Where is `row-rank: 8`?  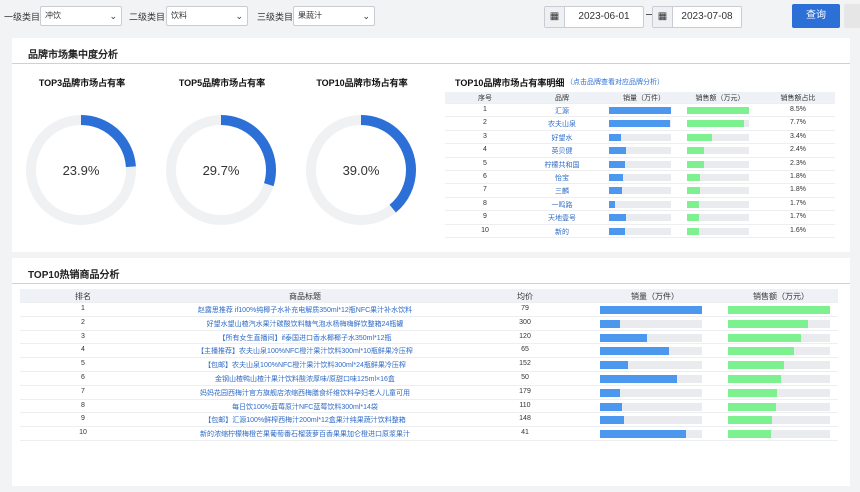
row-rank: 8 is located at coordinates (83, 405).